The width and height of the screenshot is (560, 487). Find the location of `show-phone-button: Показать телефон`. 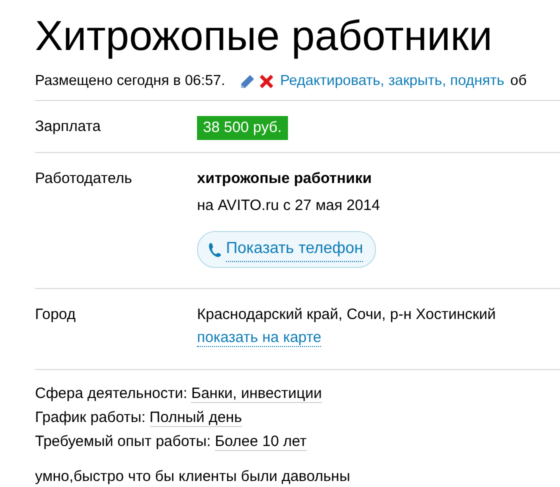

show-phone-button: Показать телефон is located at coordinates (286, 249).